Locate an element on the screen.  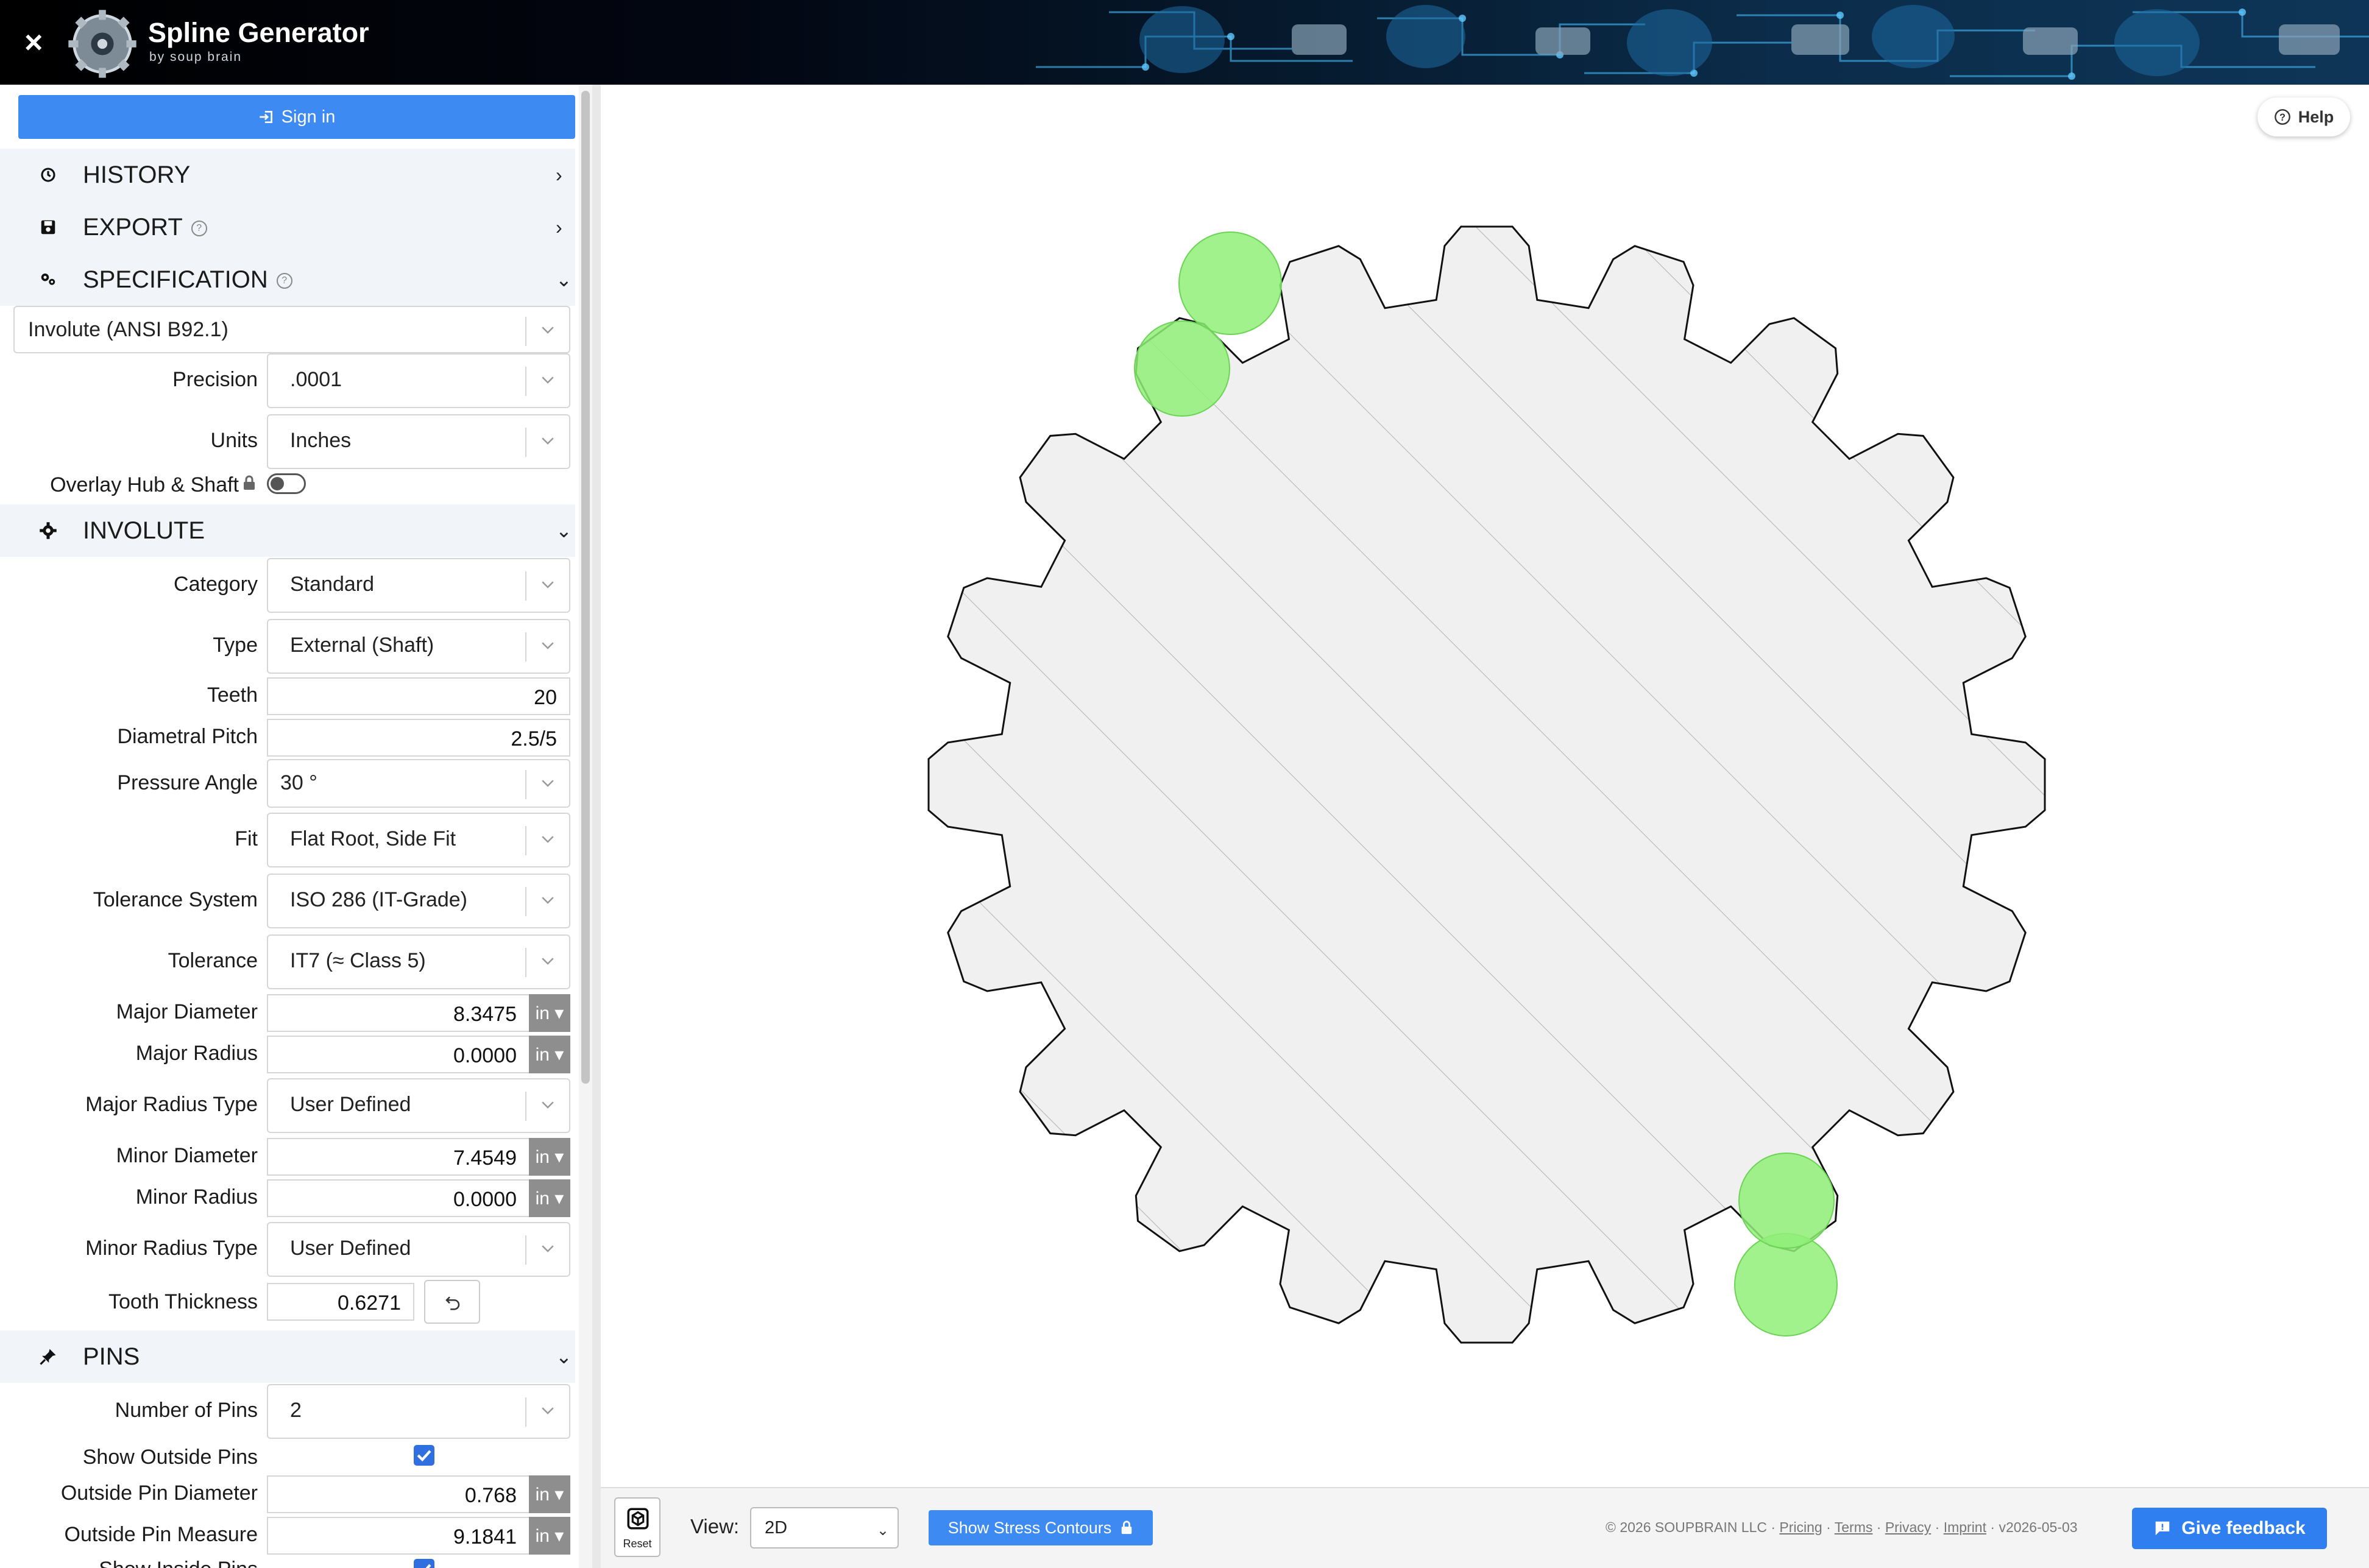
tolerance-system-value: ISO 286 (IT-Grade) is located at coordinates (378, 899).